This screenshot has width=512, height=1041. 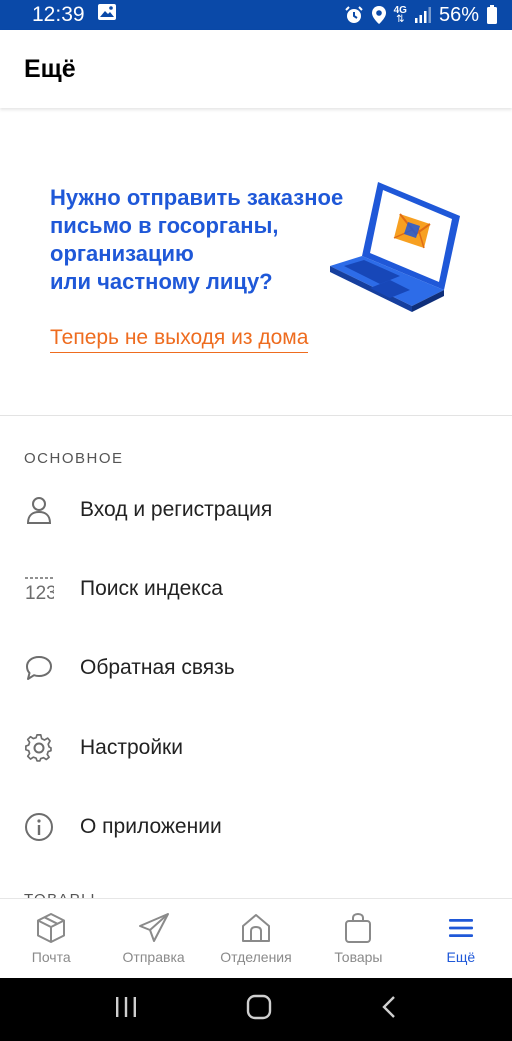 I want to click on promo-line: Нужно отправить заказное, so click(x=197, y=197).